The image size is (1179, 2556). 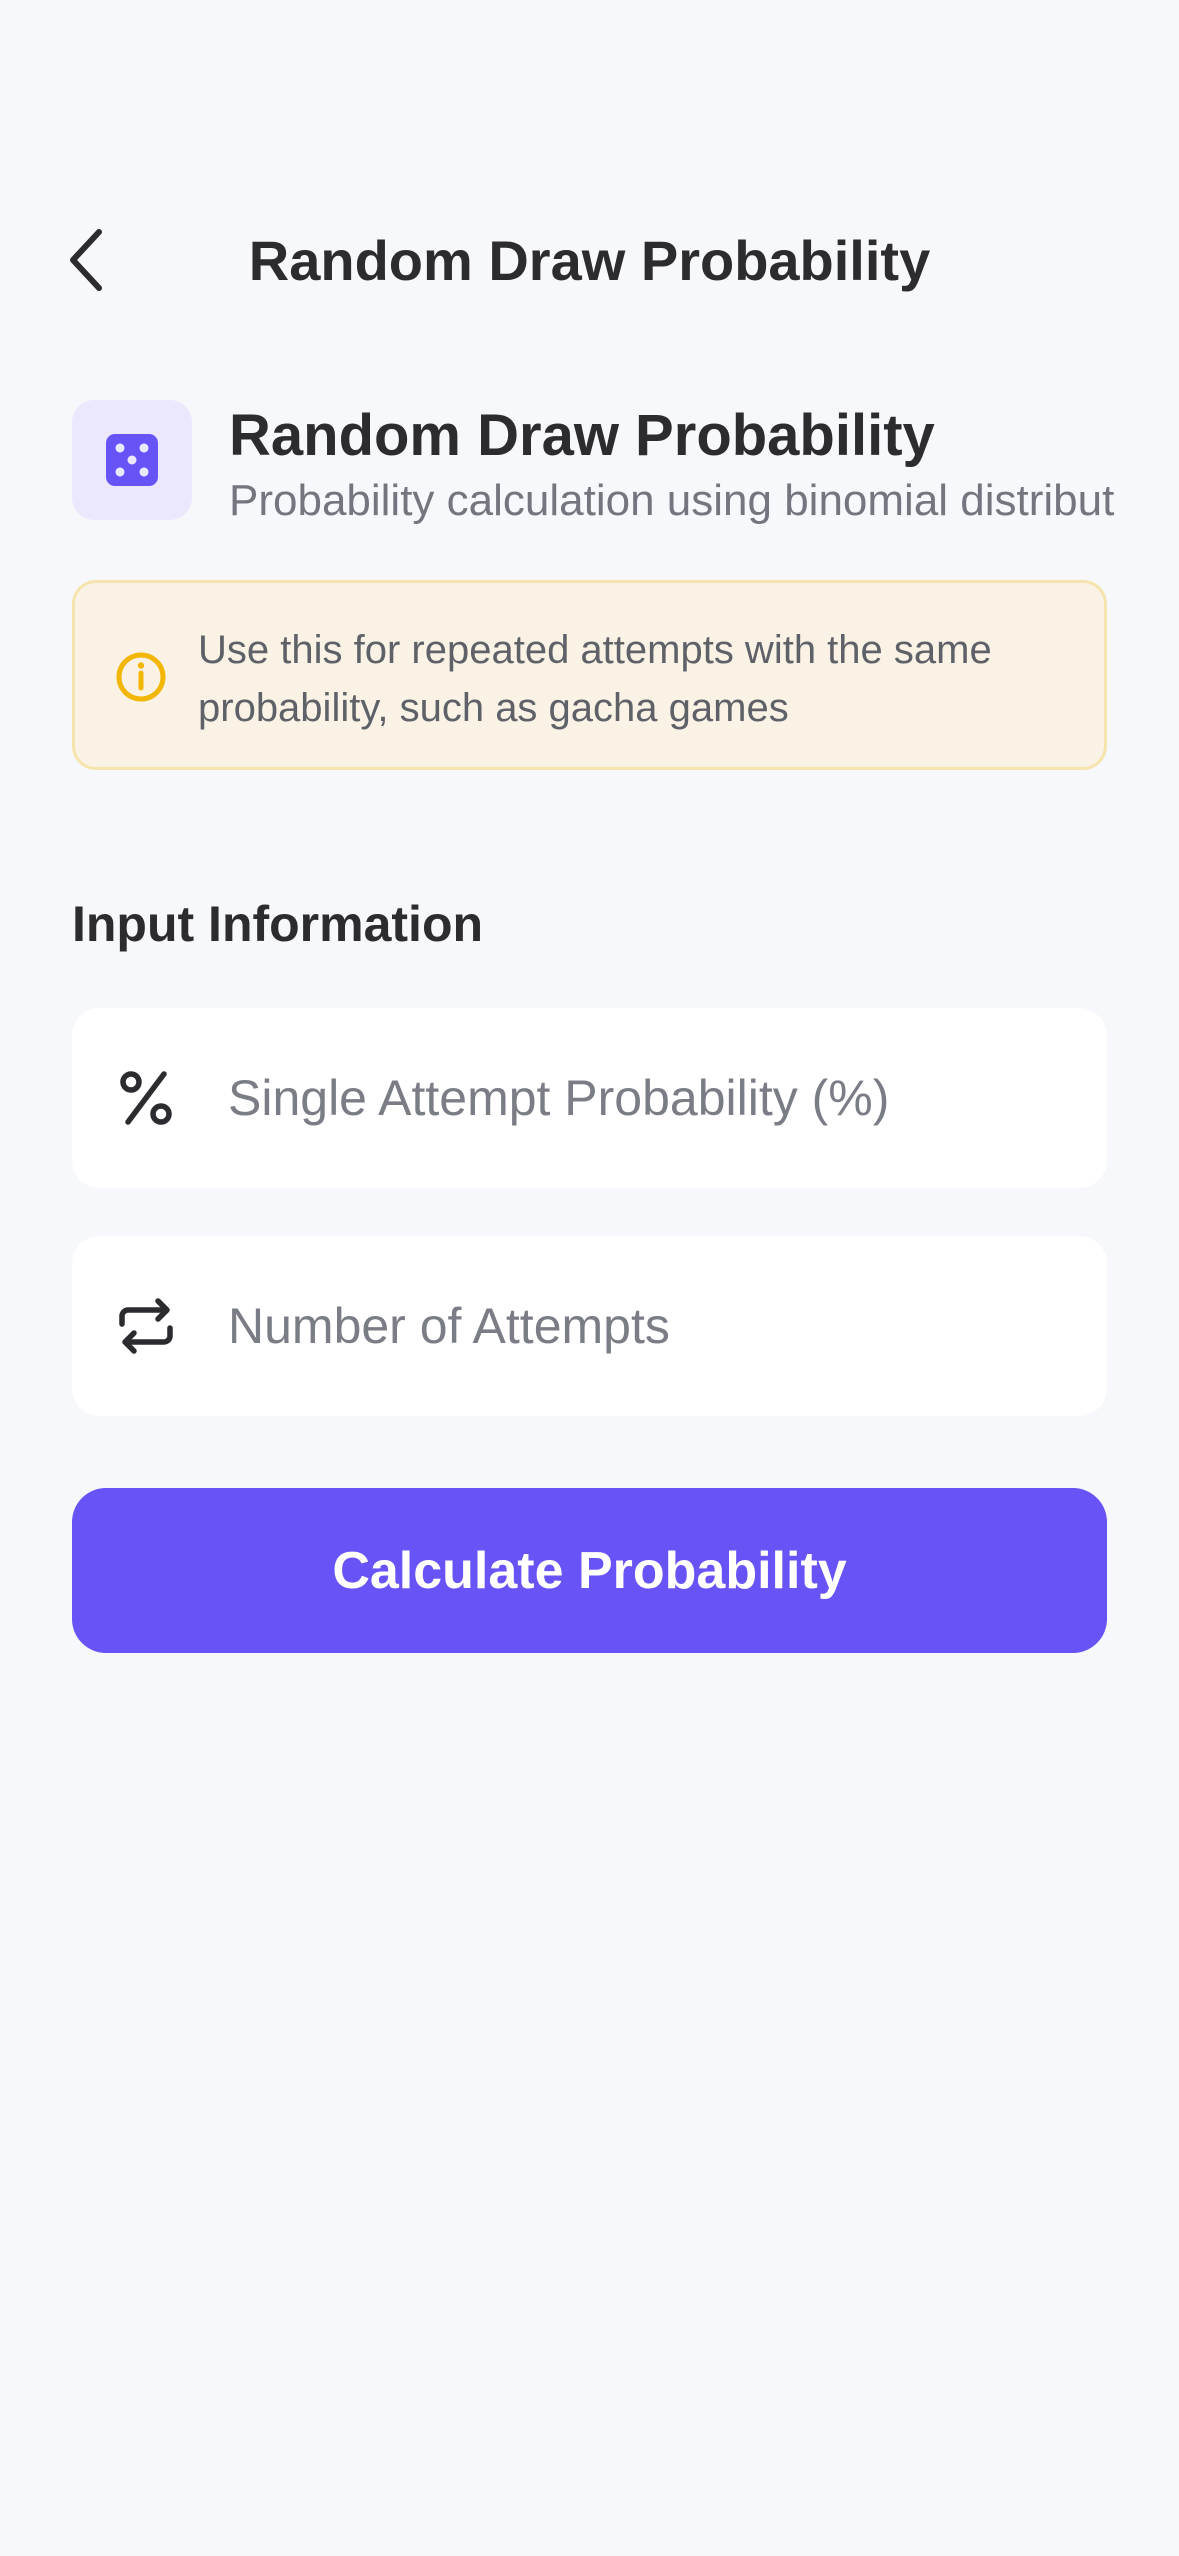 I want to click on nav-title: Random Draw Probability, so click(x=589, y=260).